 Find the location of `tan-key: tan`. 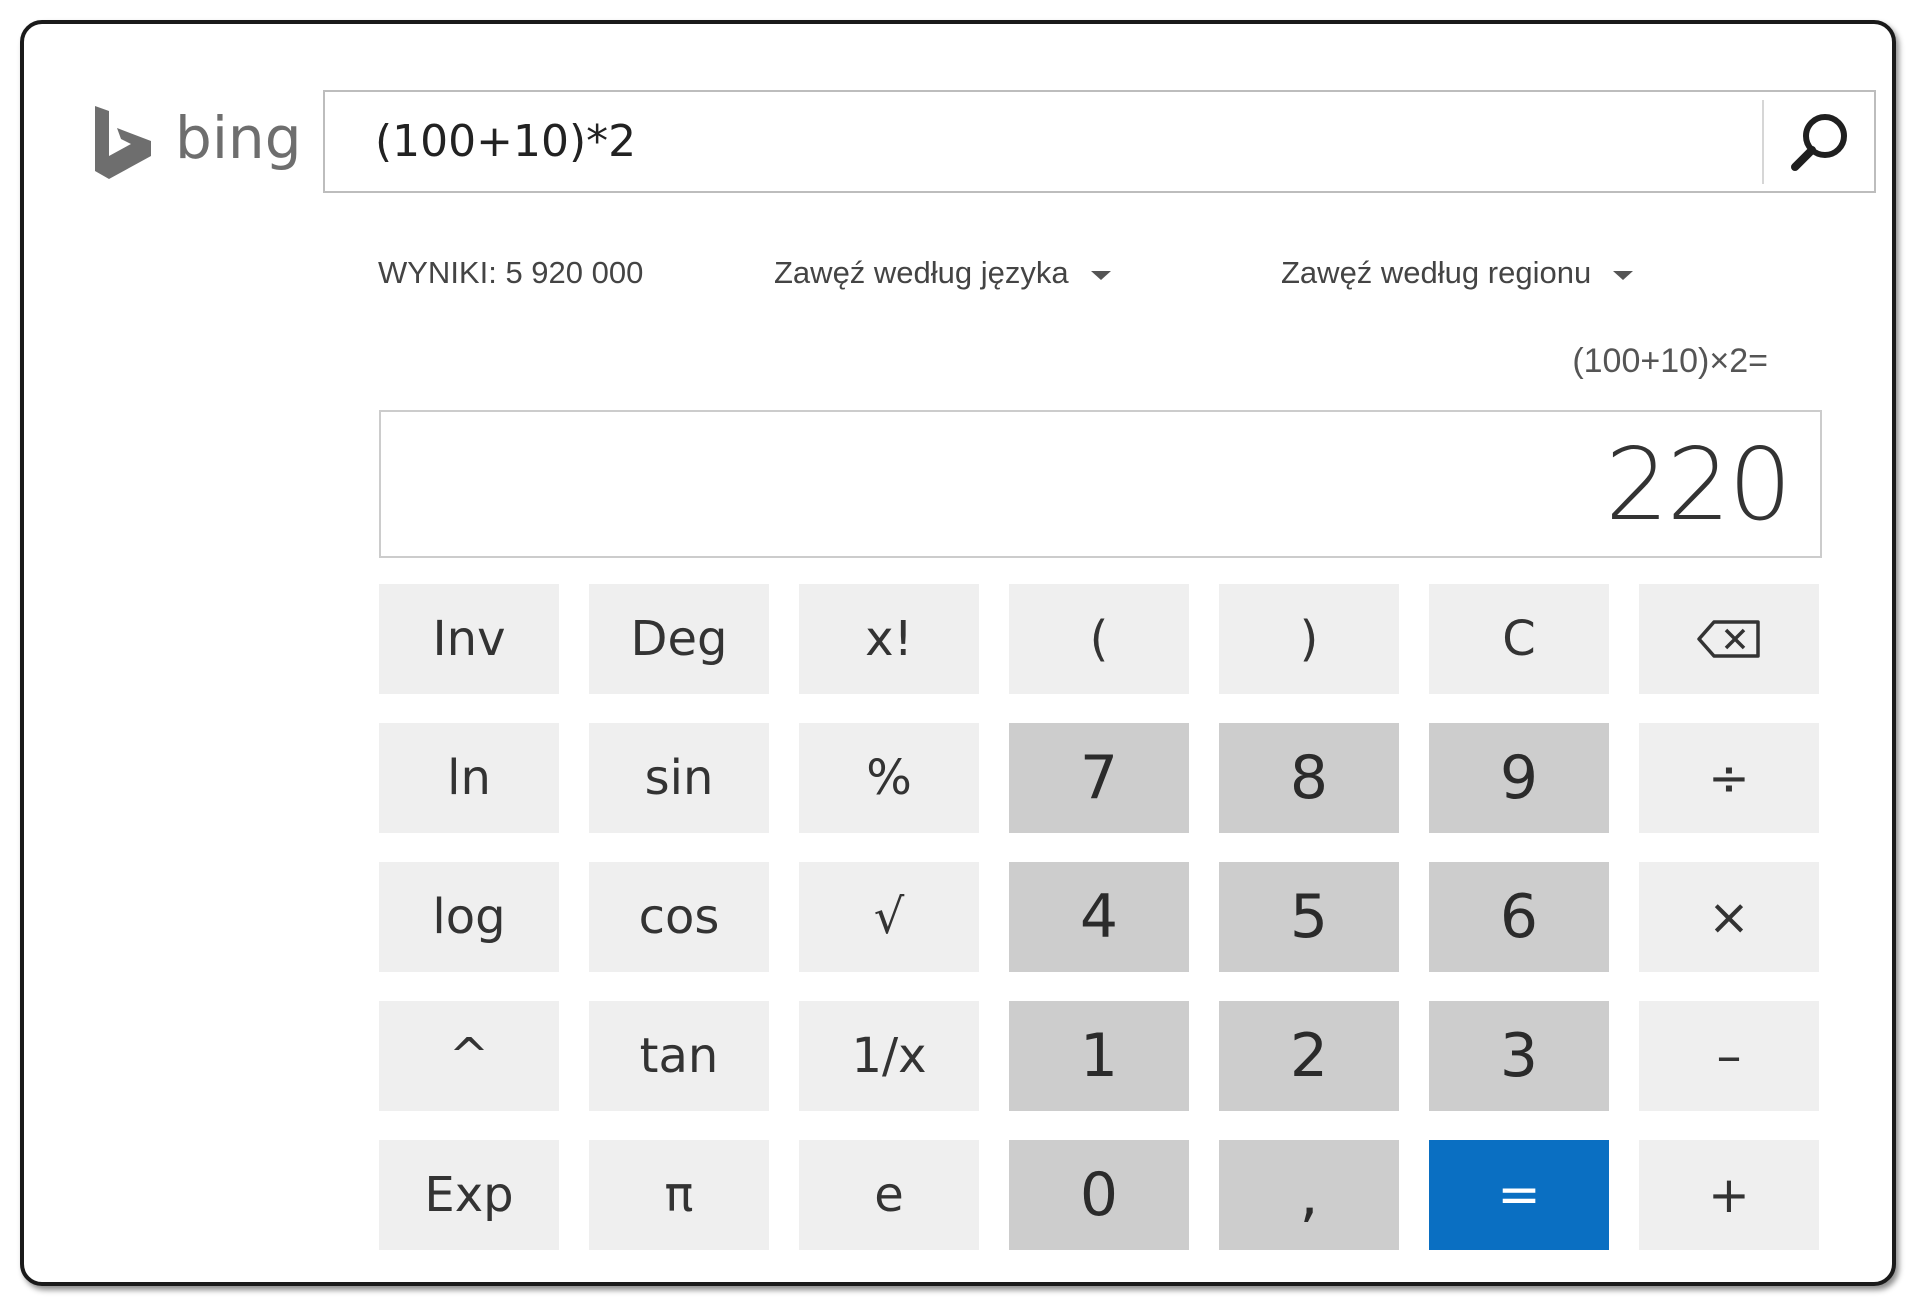

tan-key: tan is located at coordinates (679, 1056).